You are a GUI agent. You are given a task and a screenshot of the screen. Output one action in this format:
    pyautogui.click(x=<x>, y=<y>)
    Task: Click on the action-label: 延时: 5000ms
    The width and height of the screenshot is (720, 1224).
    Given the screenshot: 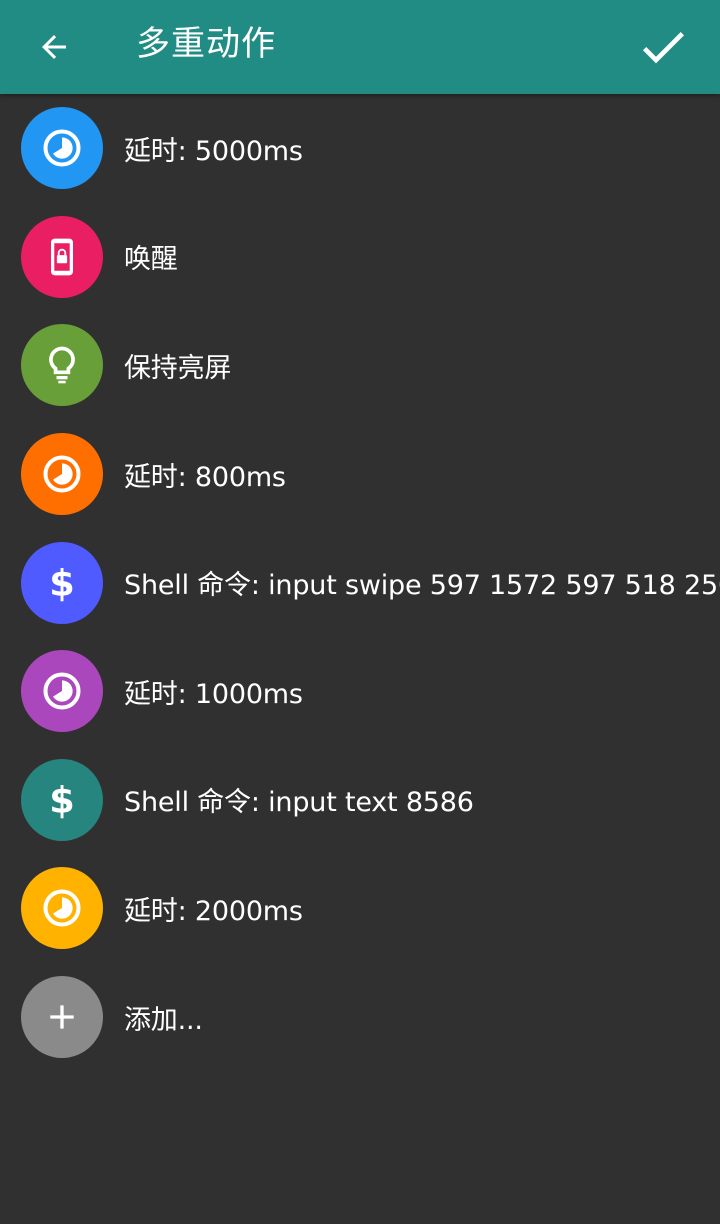 What is the action you would take?
    pyautogui.click(x=213, y=151)
    